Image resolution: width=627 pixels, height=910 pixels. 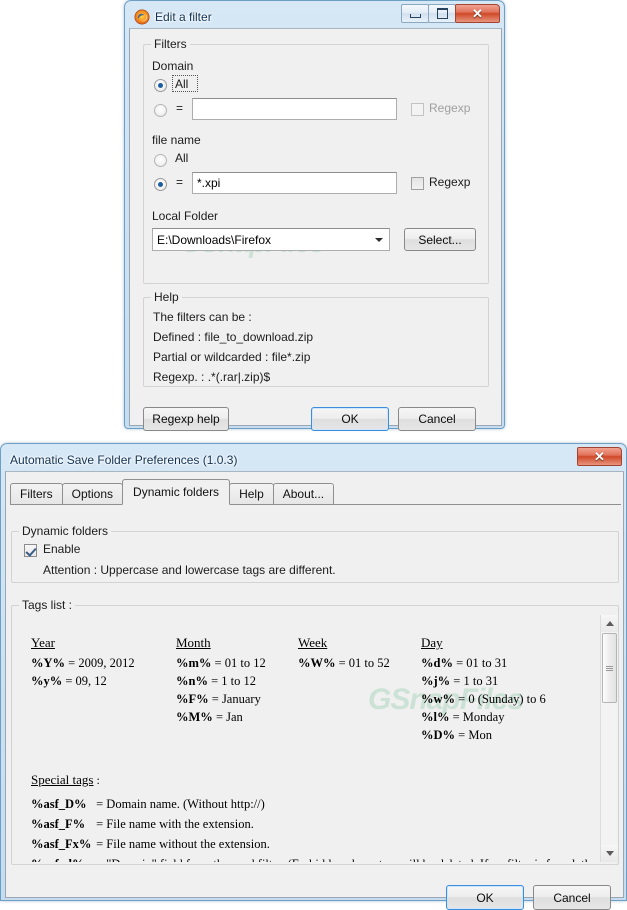 What do you see at coordinates (350, 419) in the screenshot?
I see `ok-button-filter: OK` at bounding box center [350, 419].